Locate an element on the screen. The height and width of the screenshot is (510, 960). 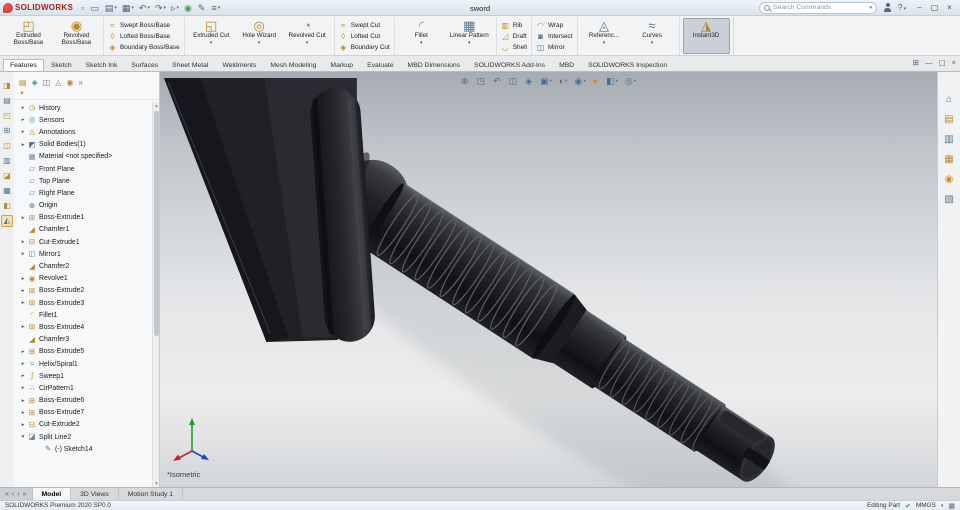
shell-button: ◡ Shell is located at coordinates (514, 47).